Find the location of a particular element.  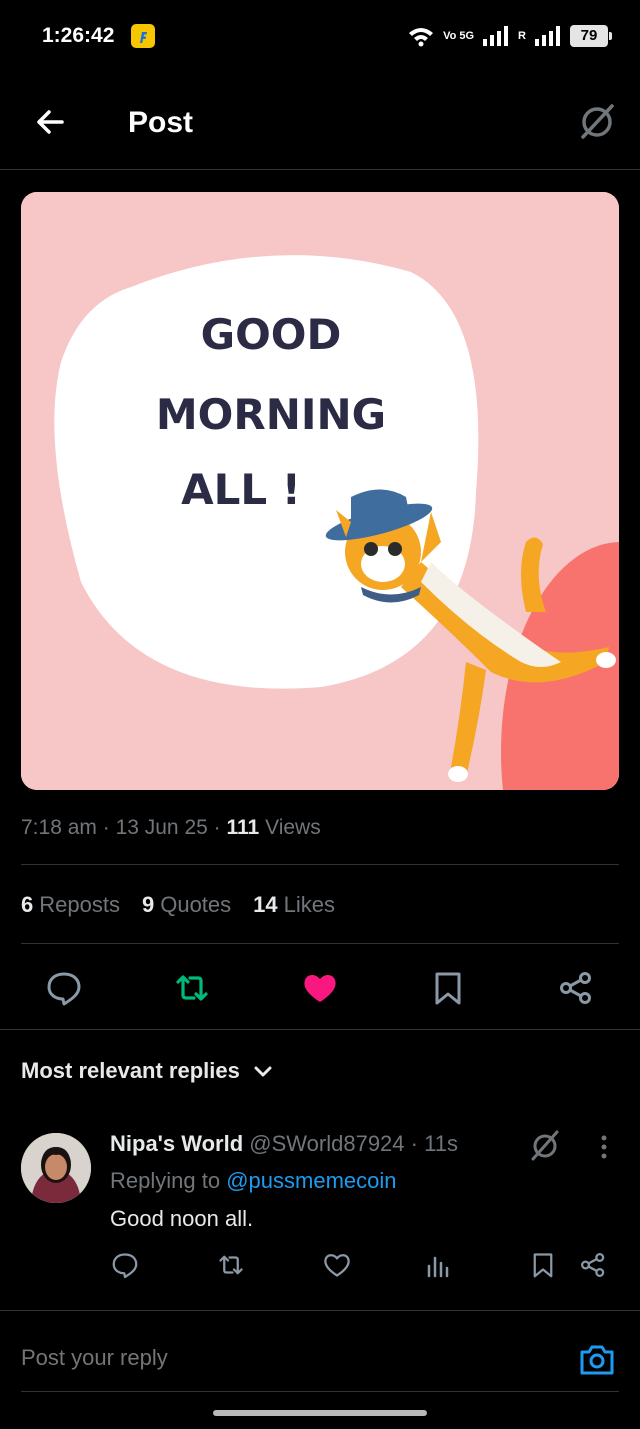

replies-sort-dropdown: Most relevant replies is located at coordinates (147, 1071).